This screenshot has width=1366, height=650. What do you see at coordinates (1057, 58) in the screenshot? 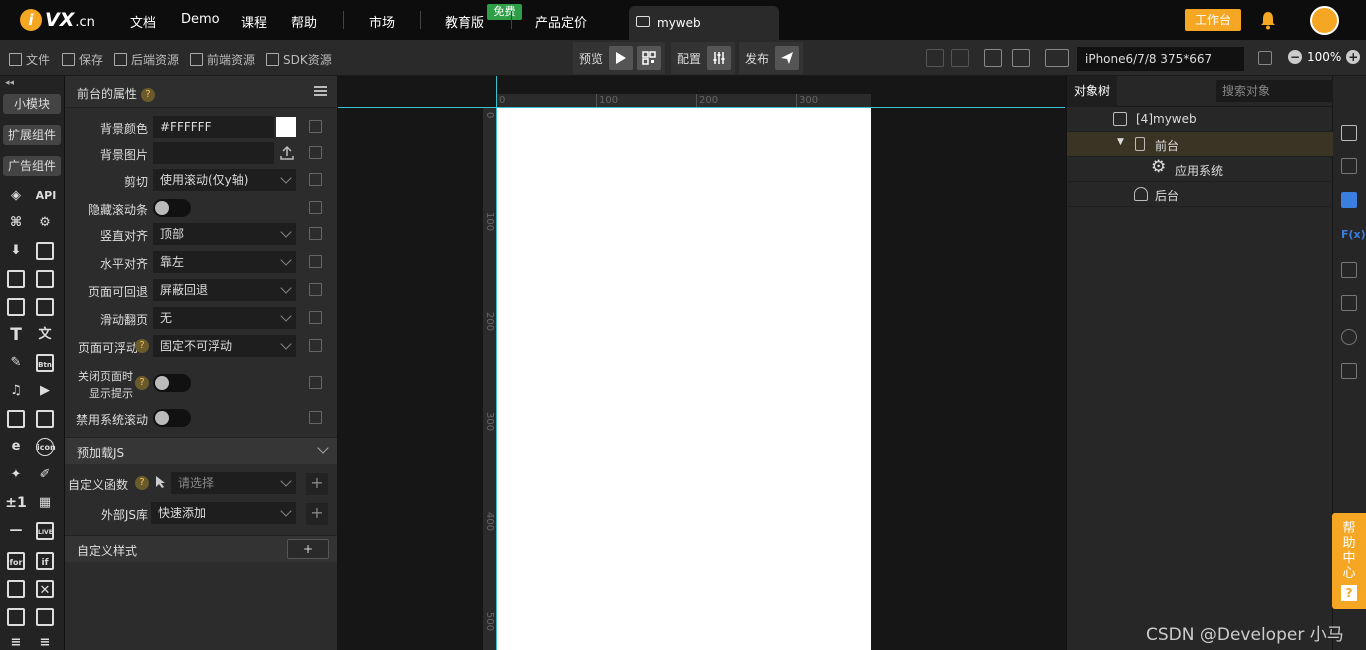
I see `device-icon` at bounding box center [1057, 58].